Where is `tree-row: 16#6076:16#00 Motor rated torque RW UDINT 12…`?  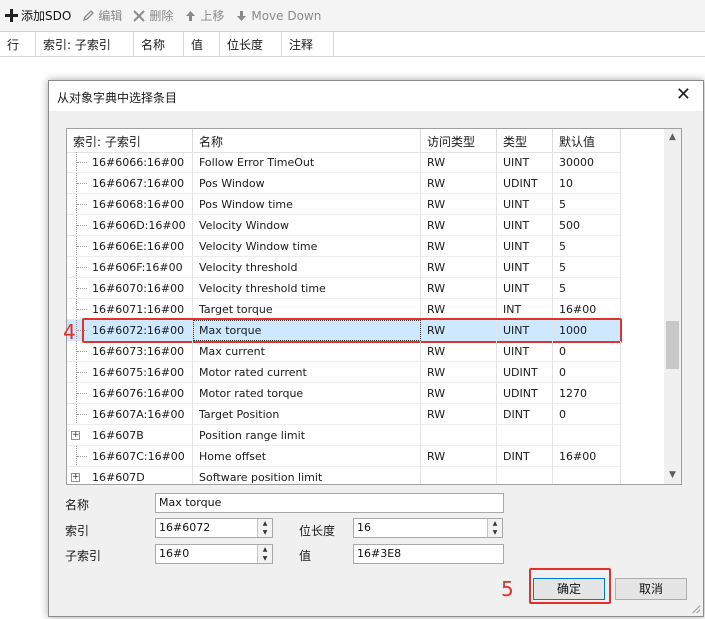
tree-row: 16#6076:16#00 Motor rated torque RW UDINT 12… is located at coordinates (344, 393).